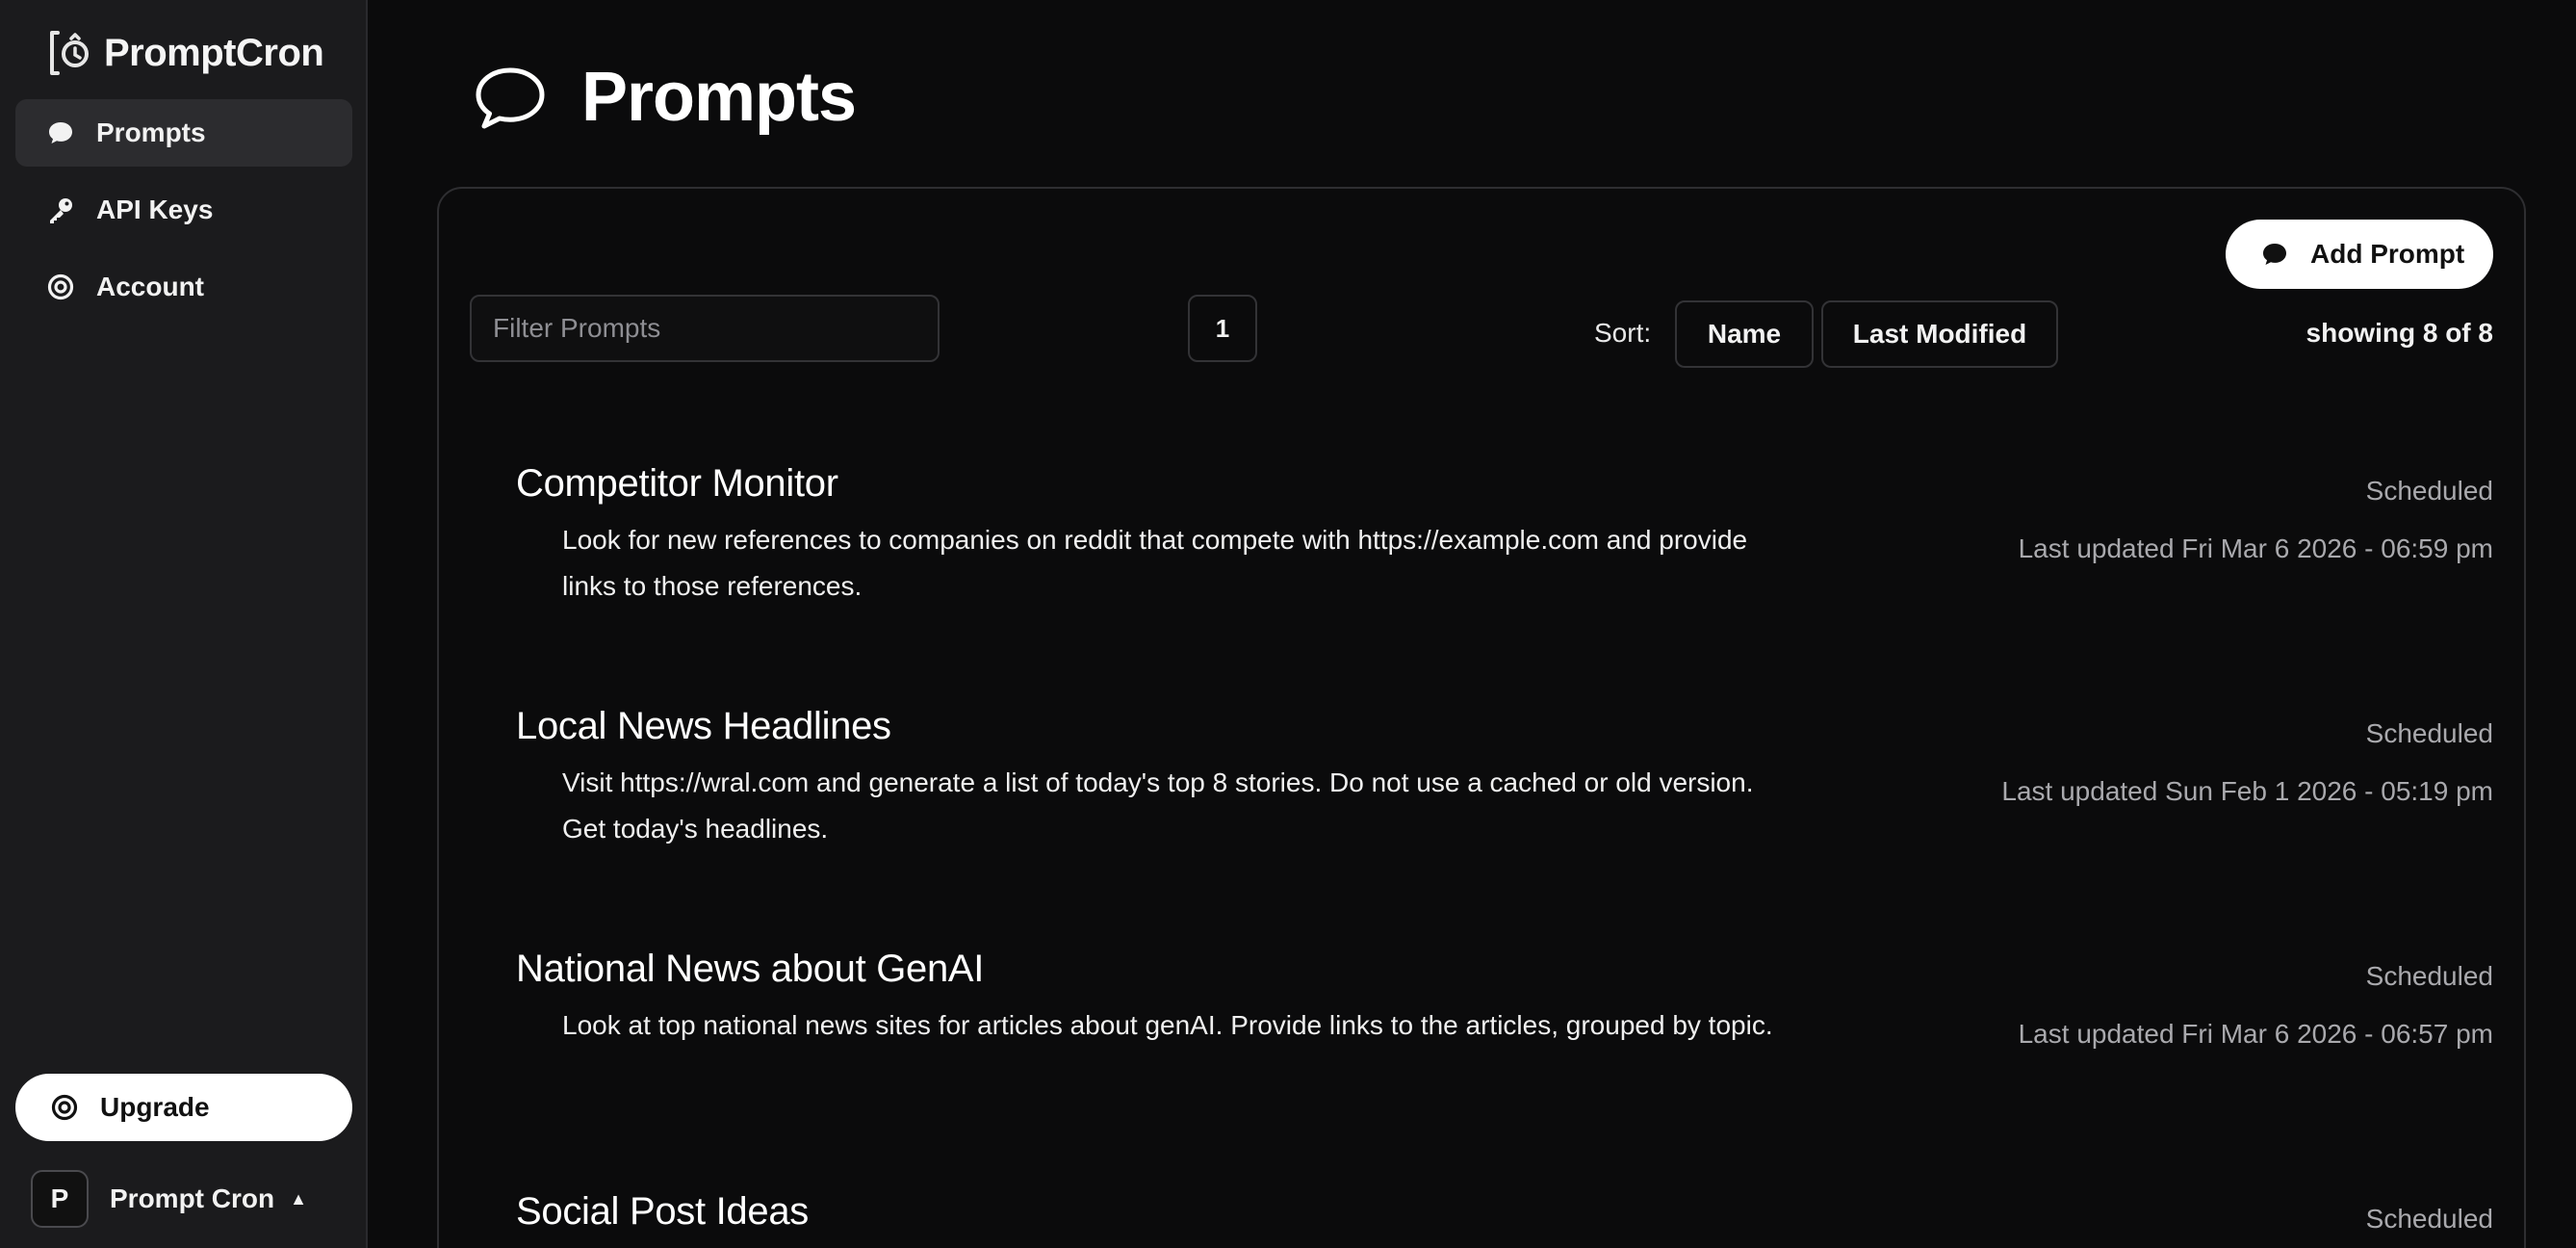 The height and width of the screenshot is (1248, 2576). What do you see at coordinates (2255, 548) in the screenshot?
I see `prompt-updated: Last updated Fri Mar 6 2026 - 06:59 pm` at bounding box center [2255, 548].